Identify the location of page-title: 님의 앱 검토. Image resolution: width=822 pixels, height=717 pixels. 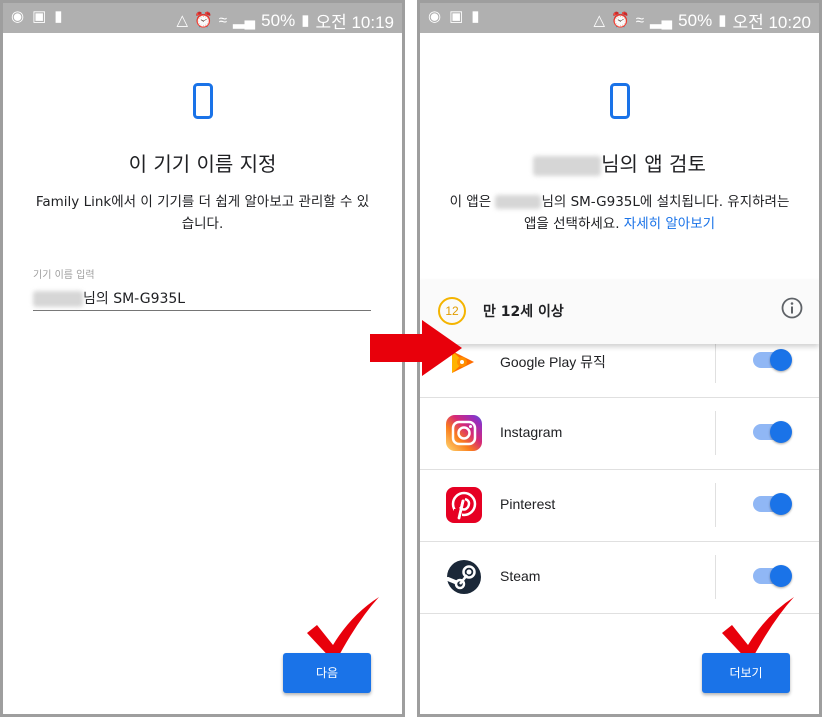
(619, 162).